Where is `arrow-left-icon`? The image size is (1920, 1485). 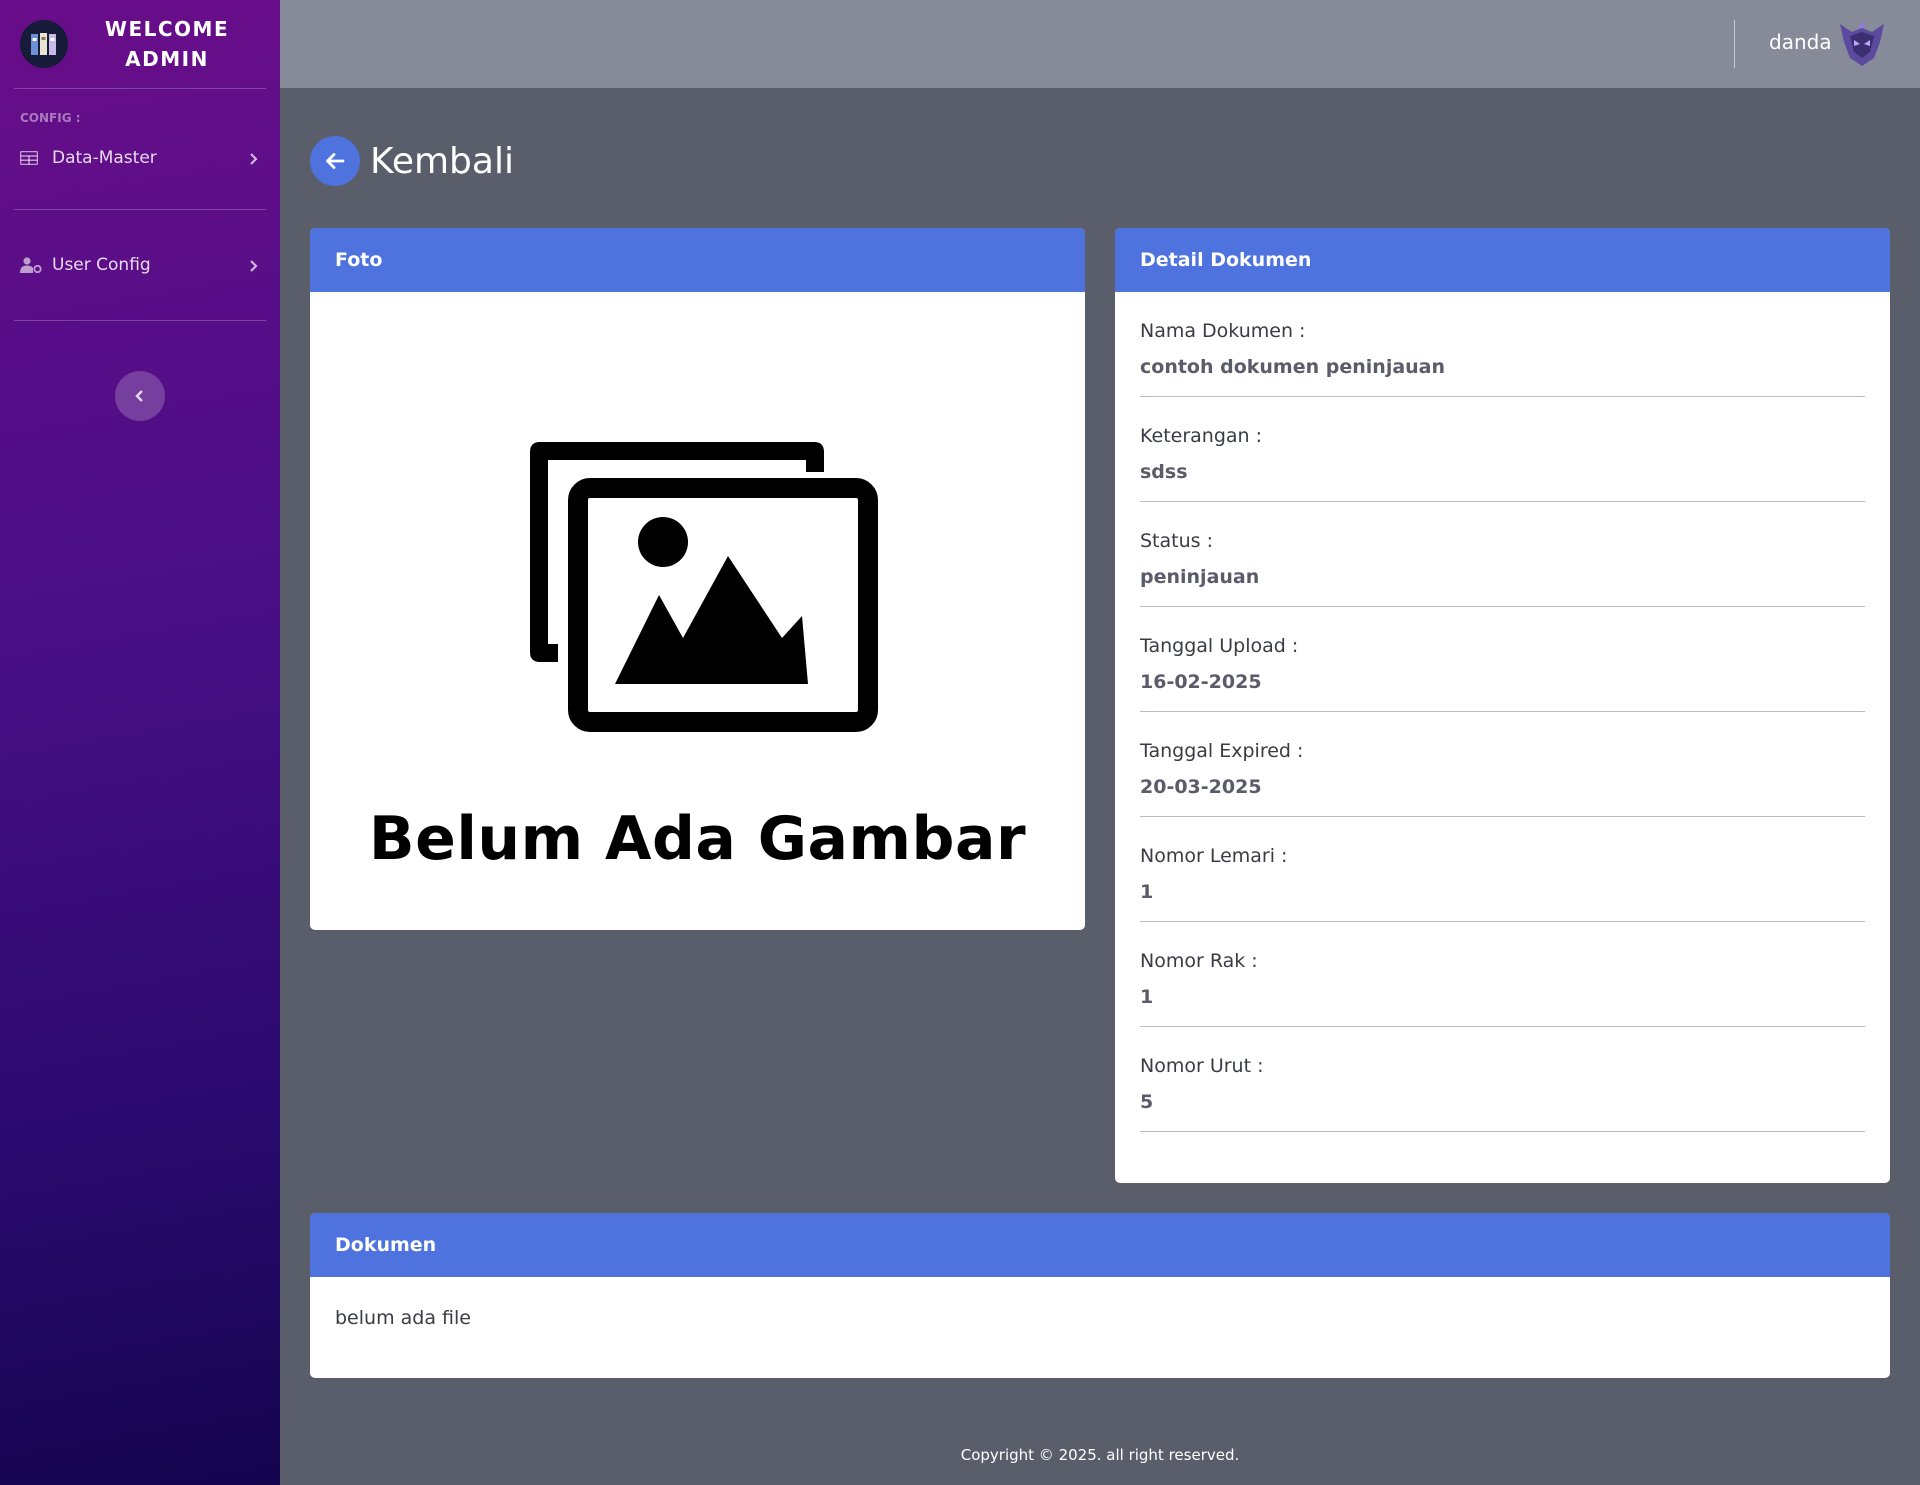 arrow-left-icon is located at coordinates (335, 161).